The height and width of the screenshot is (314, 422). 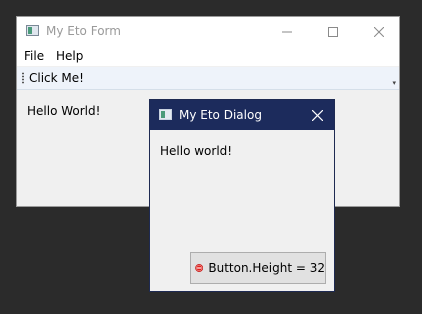 I want to click on close-button, so click(x=379, y=32).